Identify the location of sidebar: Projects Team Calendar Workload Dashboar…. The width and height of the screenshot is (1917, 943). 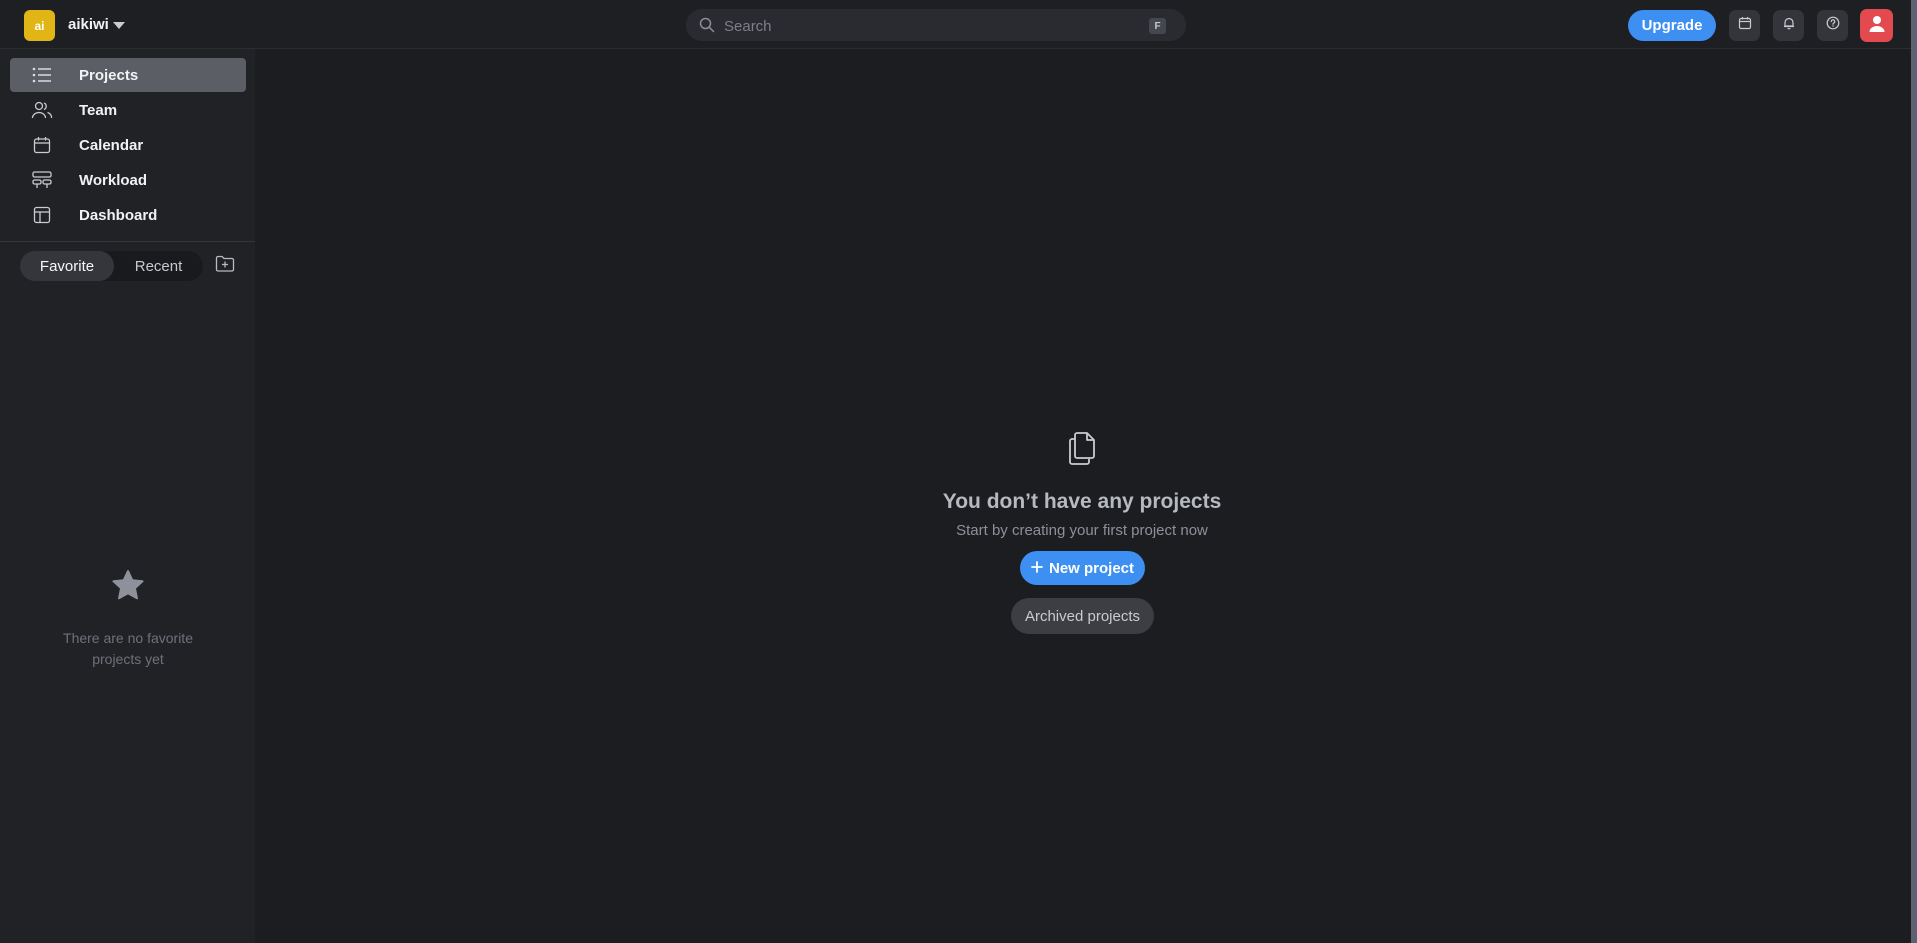
(127, 496).